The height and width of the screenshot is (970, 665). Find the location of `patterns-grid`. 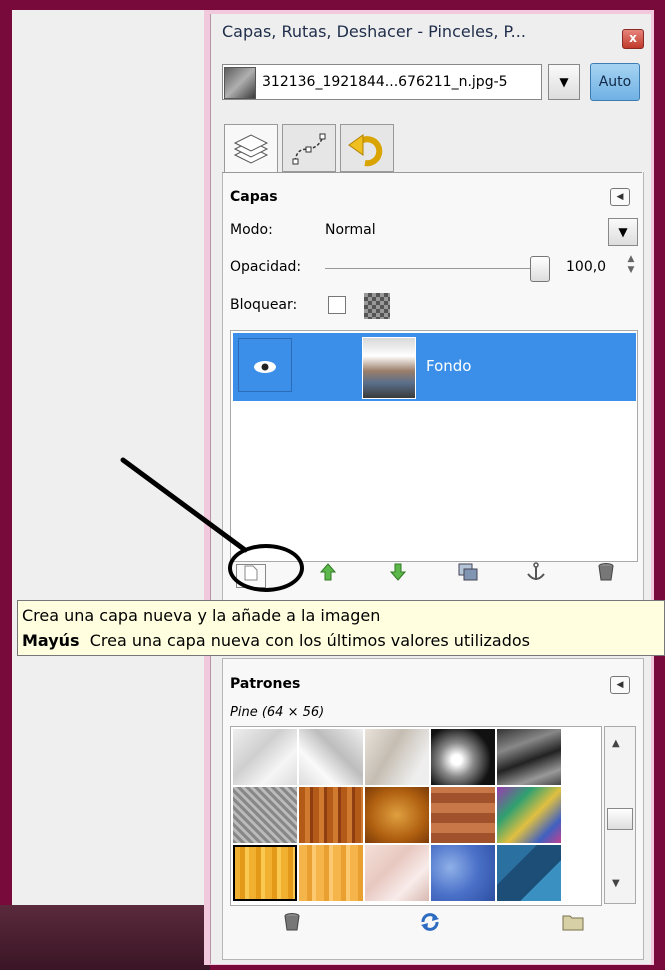

patterns-grid is located at coordinates (416, 816).